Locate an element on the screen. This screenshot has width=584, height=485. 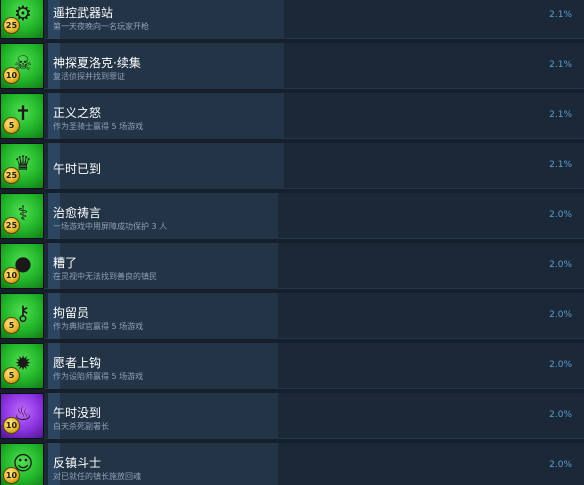
holy-cross-icon: ✝ 5 is located at coordinates (22, 116).